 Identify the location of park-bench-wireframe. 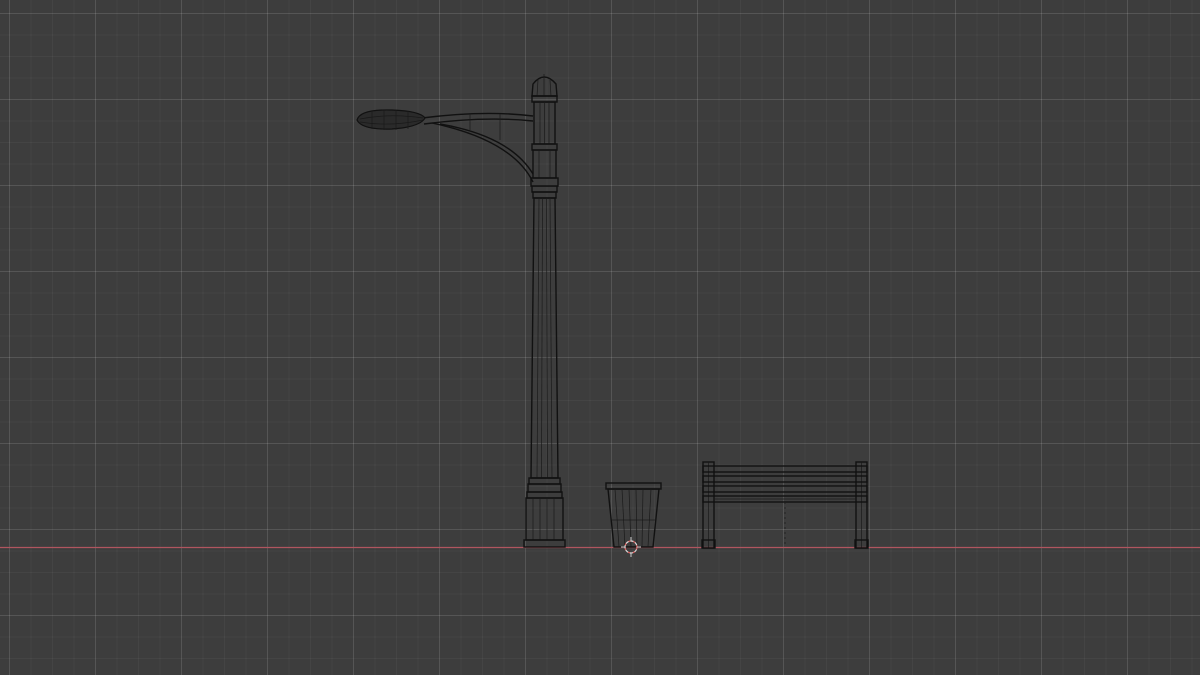
(785, 505).